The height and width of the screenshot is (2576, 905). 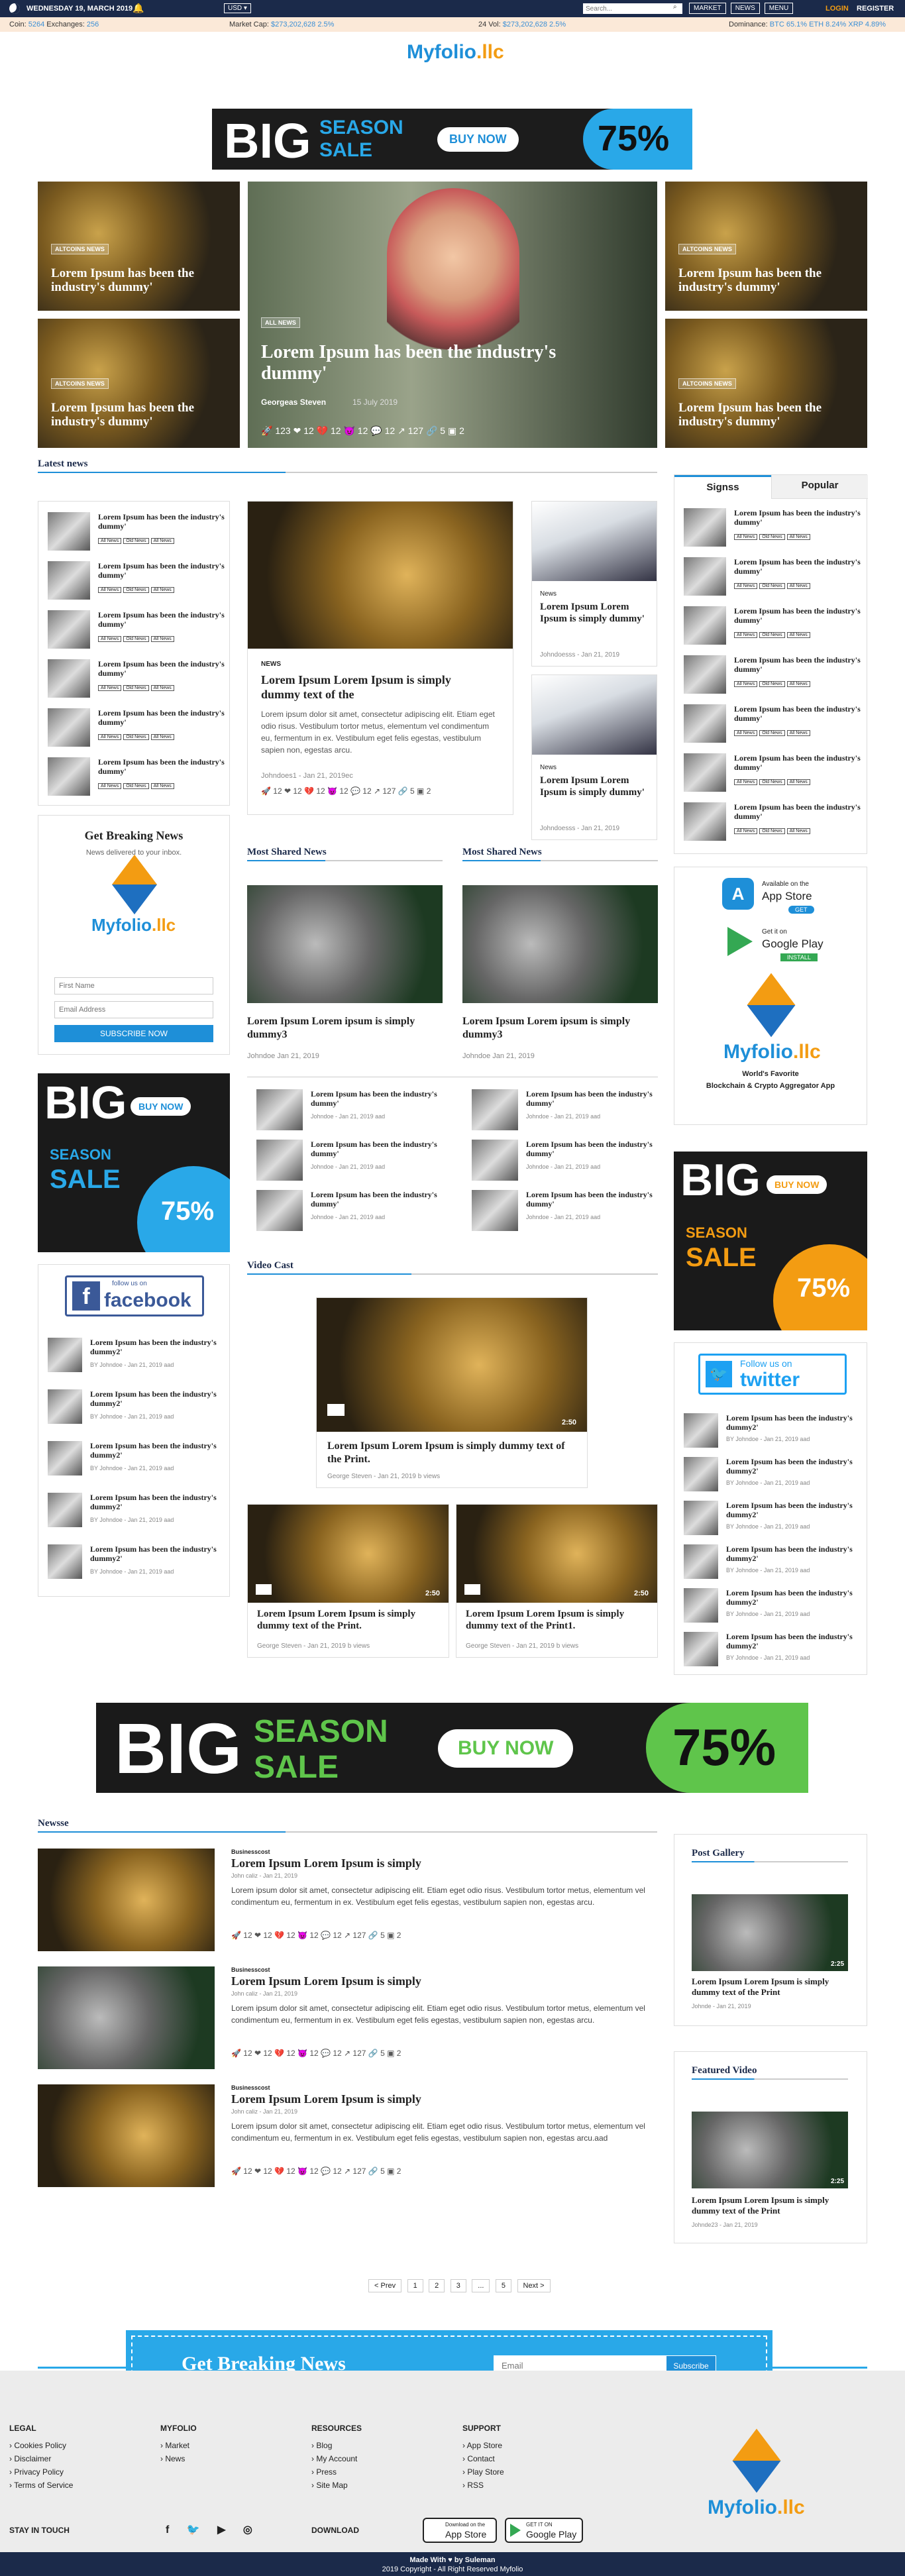 I want to click on hero-author: Georgeas Steven, so click(x=293, y=402).